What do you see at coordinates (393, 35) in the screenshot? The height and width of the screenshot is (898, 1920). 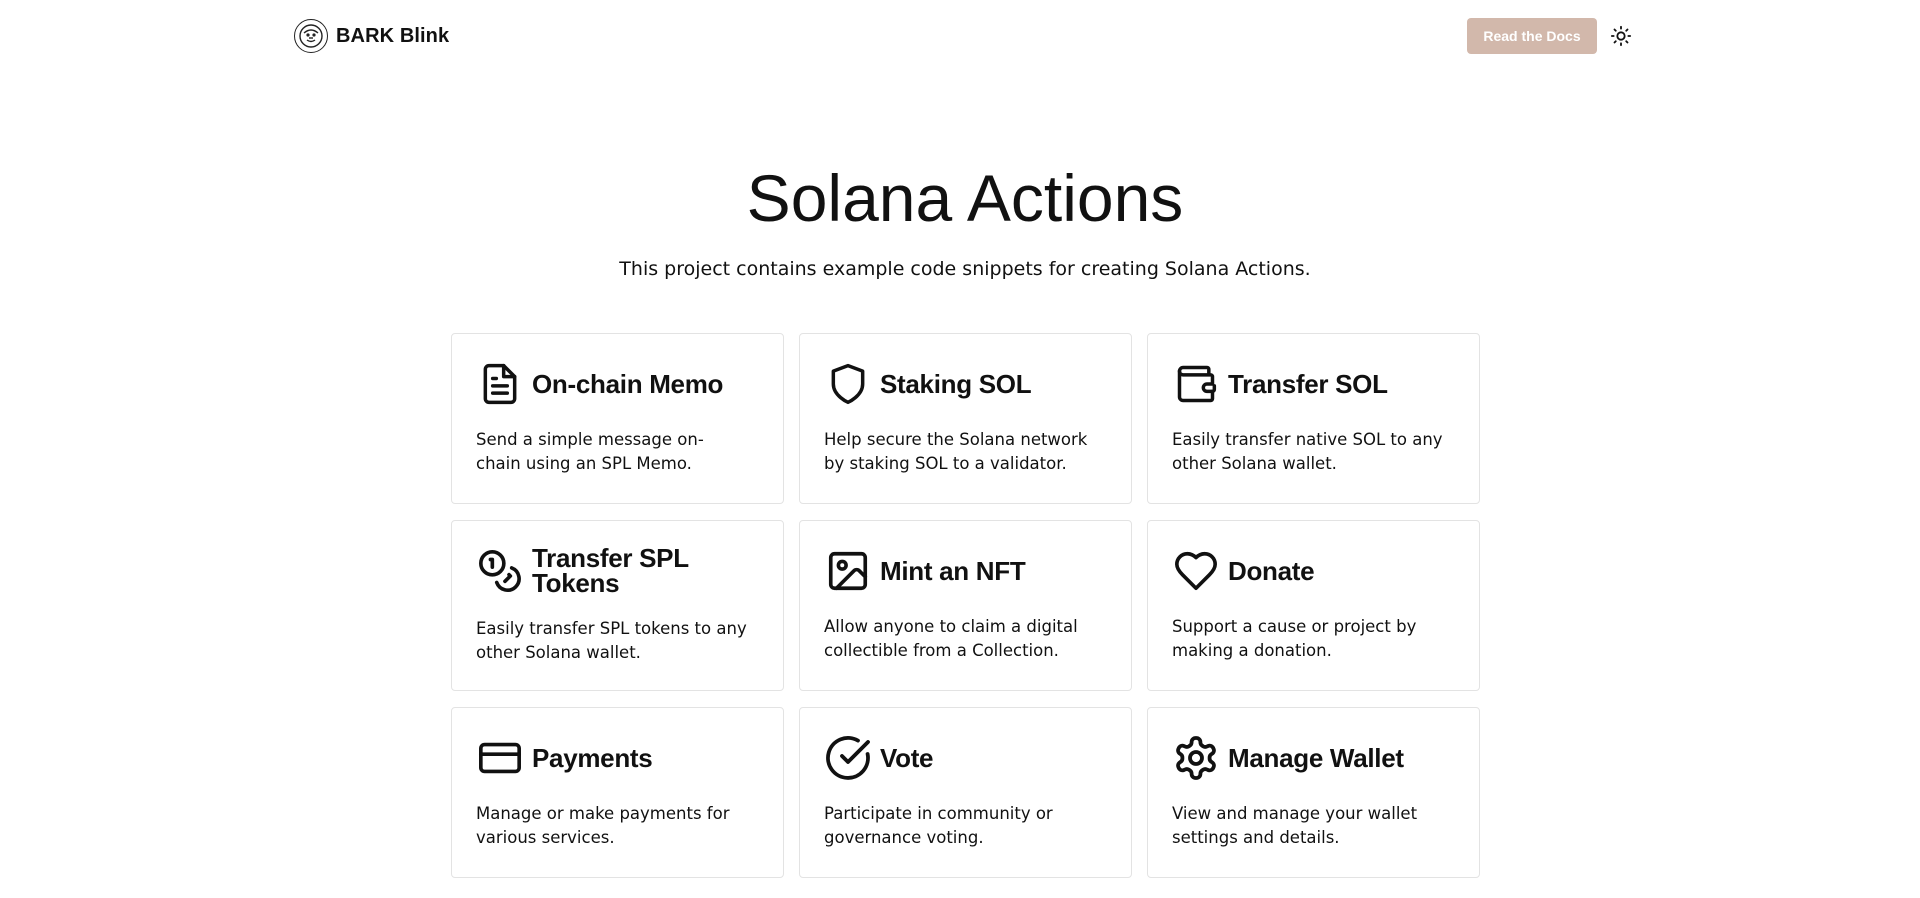 I see `brand-name: BARK Blink` at bounding box center [393, 35].